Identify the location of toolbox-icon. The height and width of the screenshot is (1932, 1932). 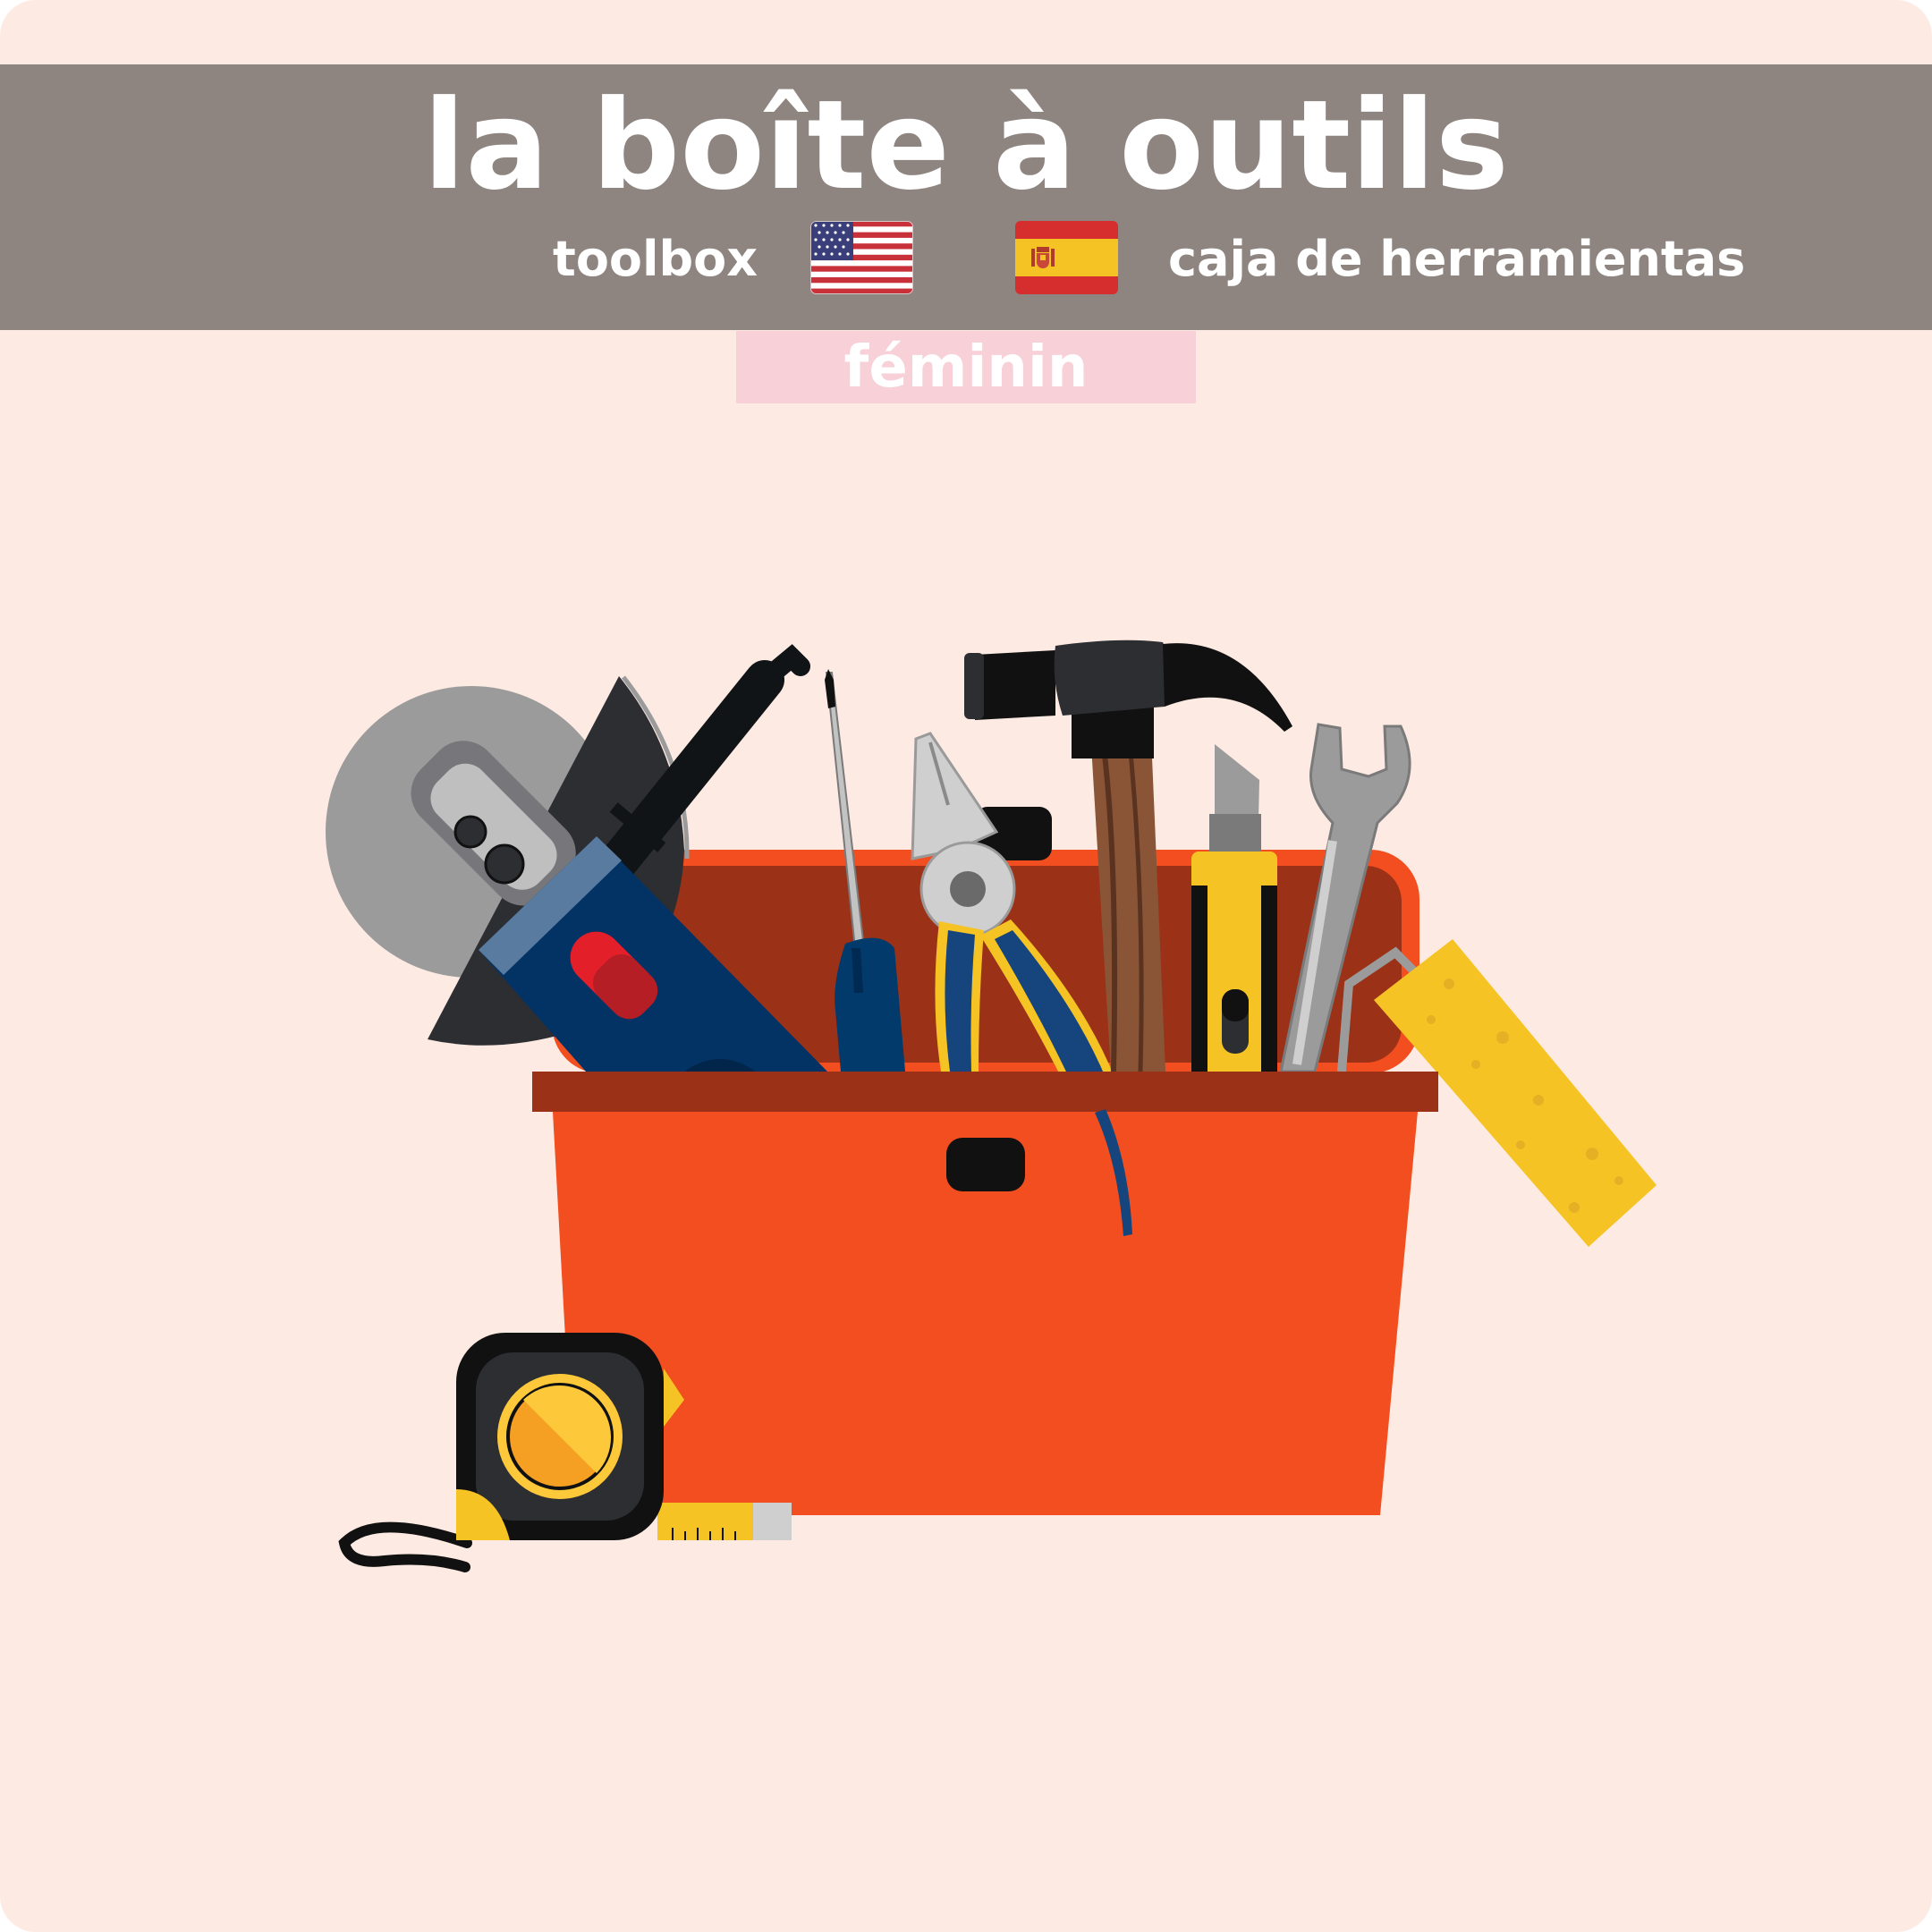
(985, 1293).